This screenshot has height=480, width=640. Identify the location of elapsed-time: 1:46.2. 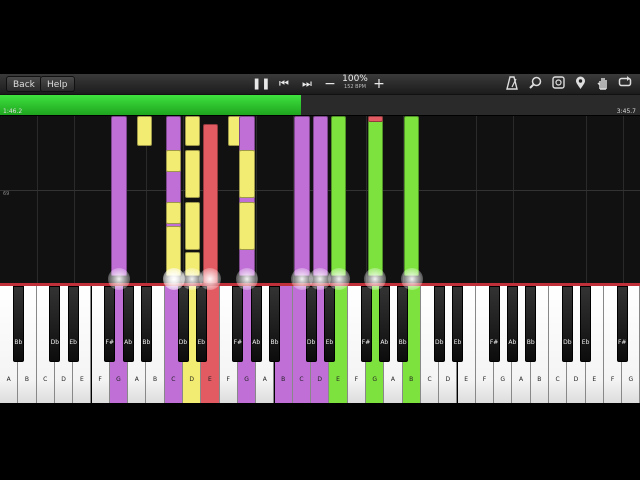
(13, 111).